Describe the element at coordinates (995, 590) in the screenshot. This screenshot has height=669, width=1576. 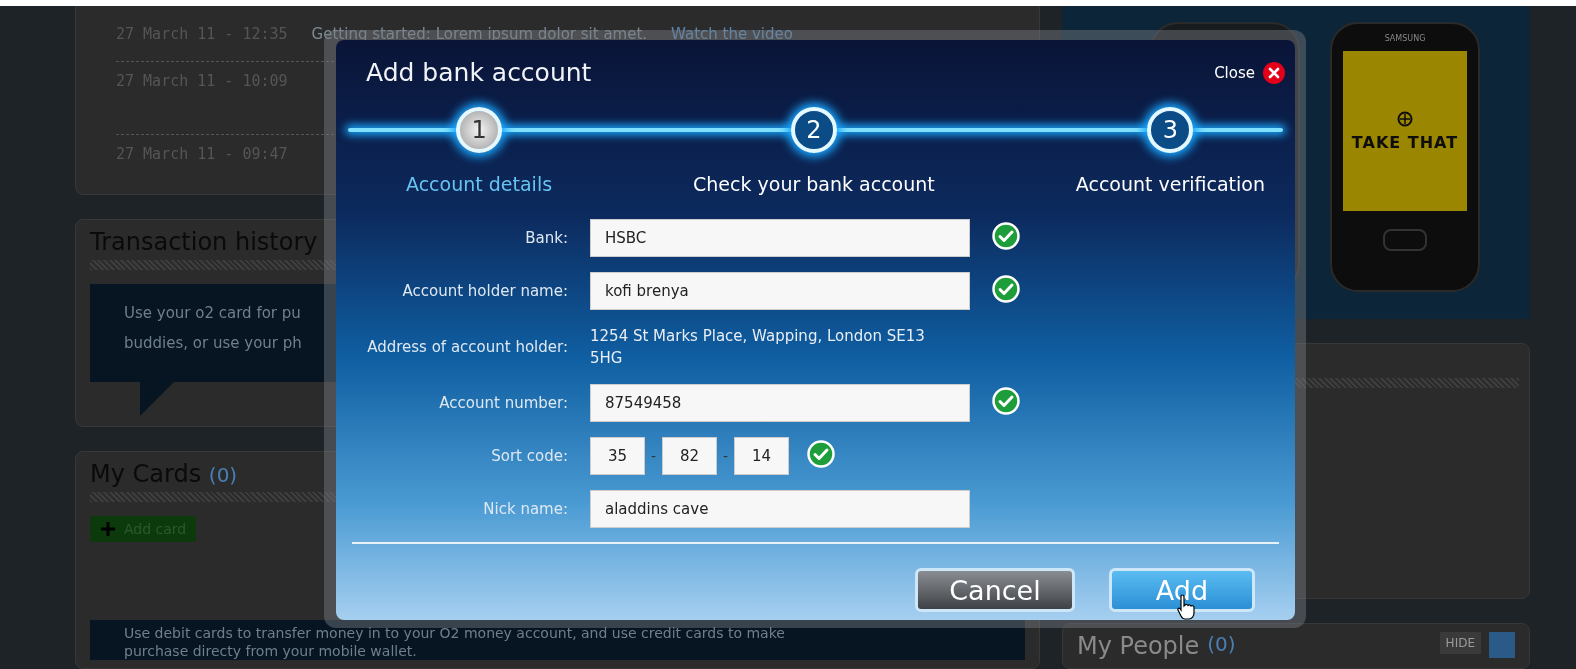
I see `cancel-button: Cancel` at that location.